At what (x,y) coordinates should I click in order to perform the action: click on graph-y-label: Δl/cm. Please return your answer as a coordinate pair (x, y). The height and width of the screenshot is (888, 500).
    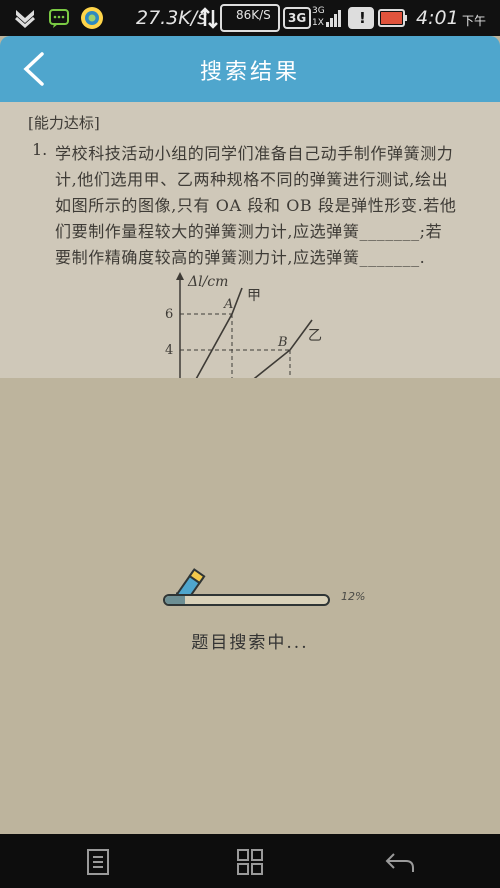
    Looking at the image, I should click on (207, 282).